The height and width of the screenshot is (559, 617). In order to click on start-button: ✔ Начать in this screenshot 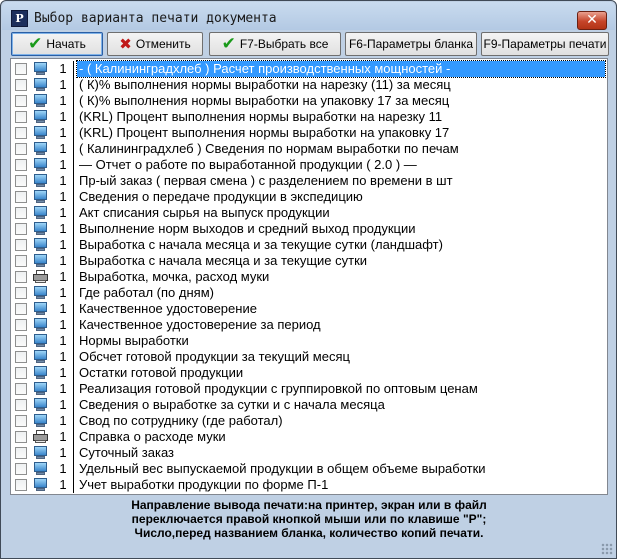, I will do `click(57, 44)`.